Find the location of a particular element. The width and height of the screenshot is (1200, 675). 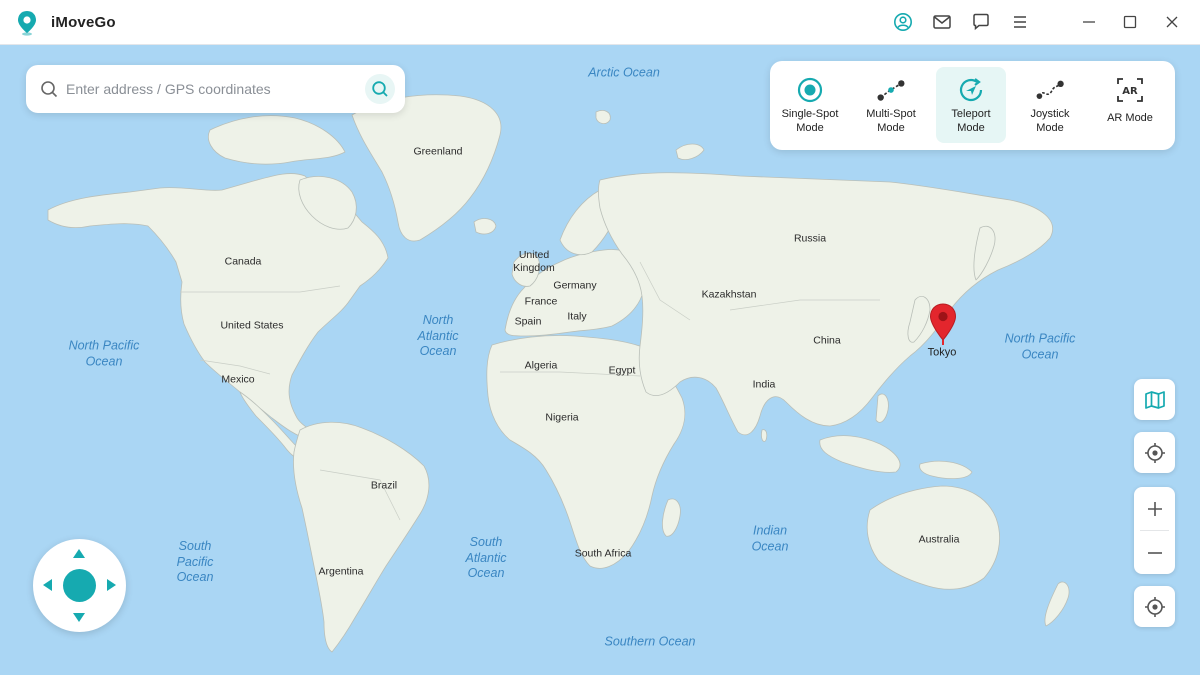

title-bar: iMoveGo is located at coordinates (600, 22).